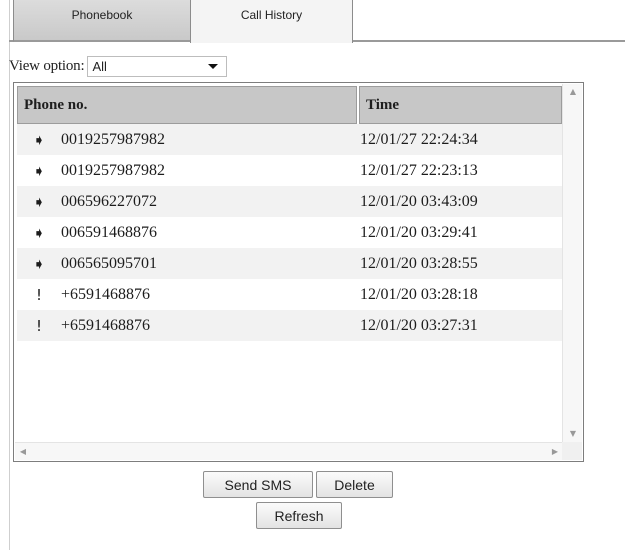 The height and width of the screenshot is (550, 625). What do you see at coordinates (99, 66) in the screenshot?
I see `view-option-value: All` at bounding box center [99, 66].